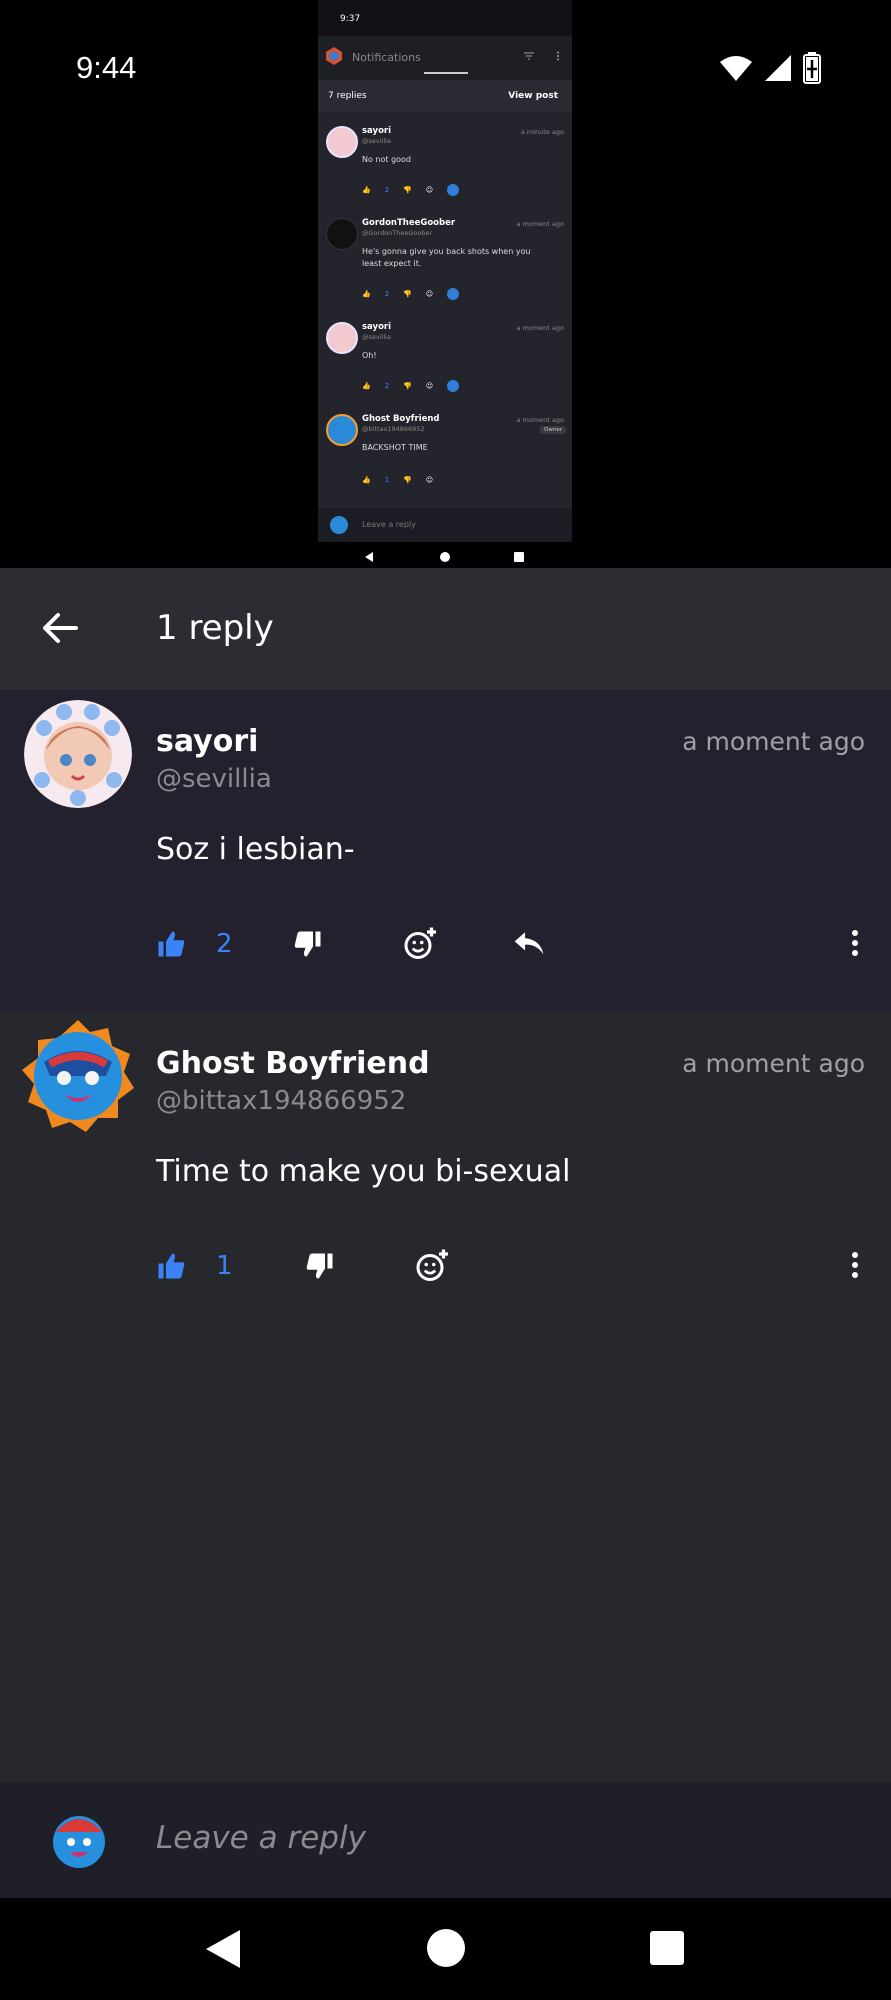 This screenshot has width=891, height=2000. I want to click on embedded-recents-icon, so click(519, 557).